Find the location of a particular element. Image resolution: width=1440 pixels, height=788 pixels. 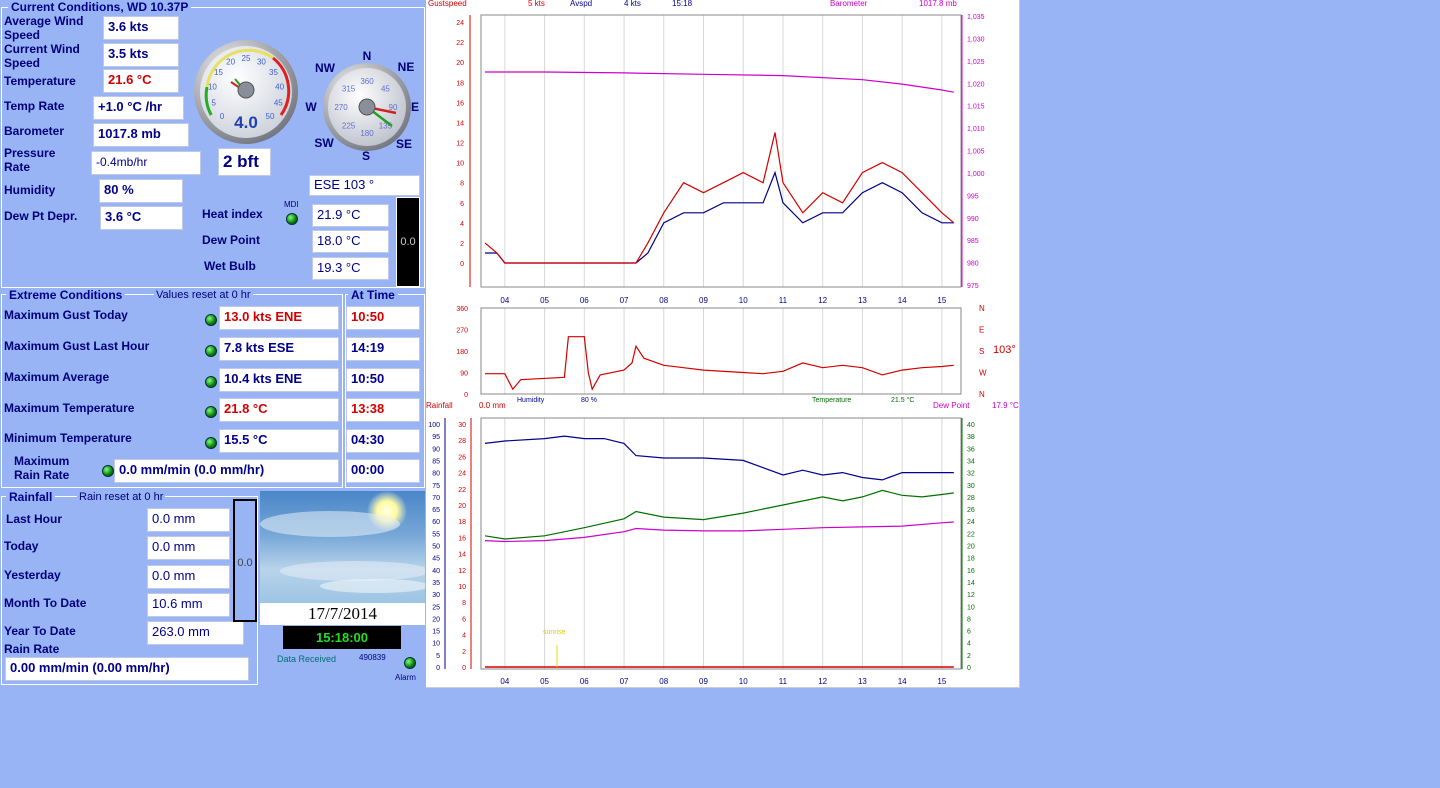

temp-y-tick: 30 is located at coordinates (462, 425).